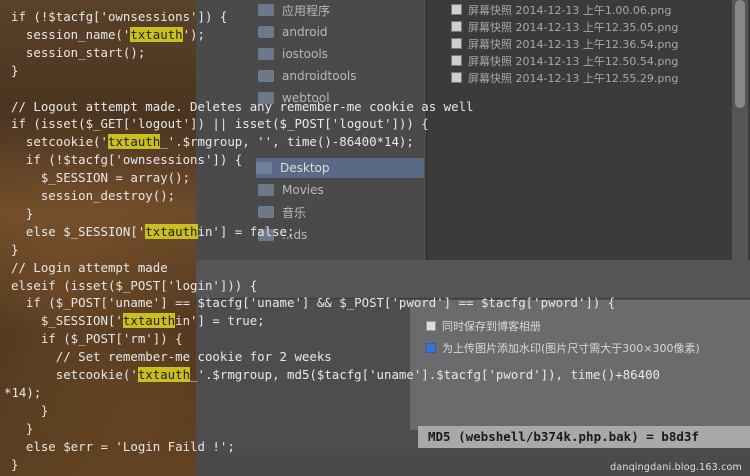 This screenshot has width=750, height=476. What do you see at coordinates (23, 392) in the screenshot?
I see `code-line: *14);` at bounding box center [23, 392].